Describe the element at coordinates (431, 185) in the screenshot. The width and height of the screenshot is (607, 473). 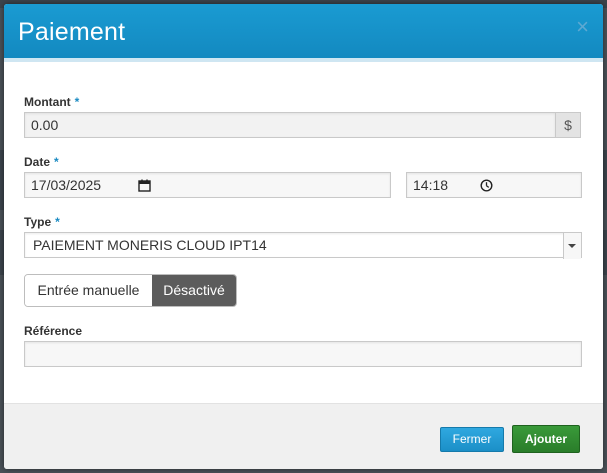
I see `time-value: 14:18` at that location.